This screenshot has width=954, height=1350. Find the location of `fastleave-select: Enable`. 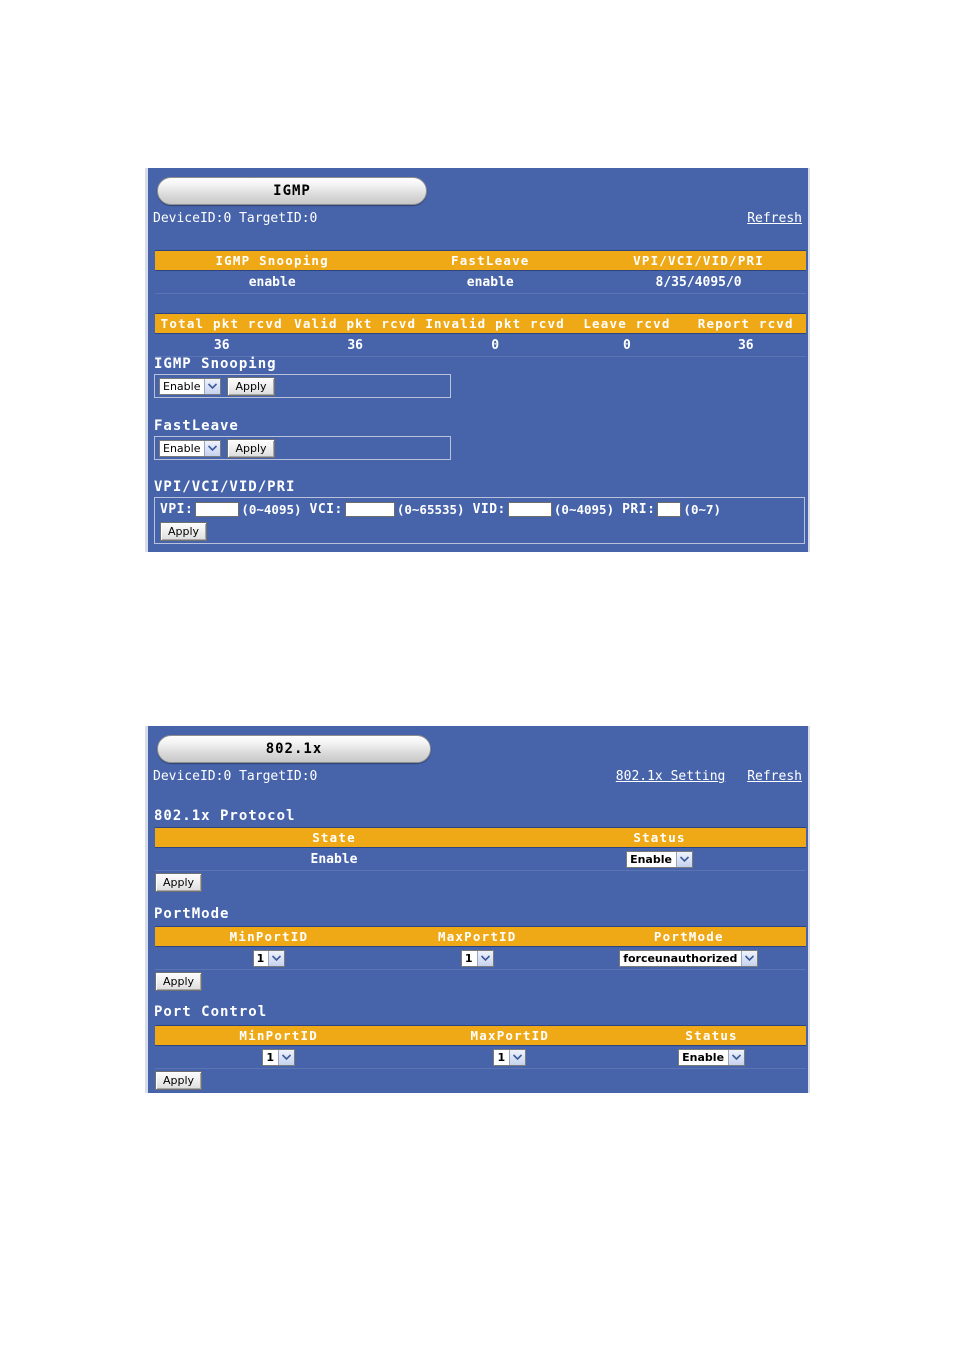

fastleave-select: Enable is located at coordinates (190, 448).